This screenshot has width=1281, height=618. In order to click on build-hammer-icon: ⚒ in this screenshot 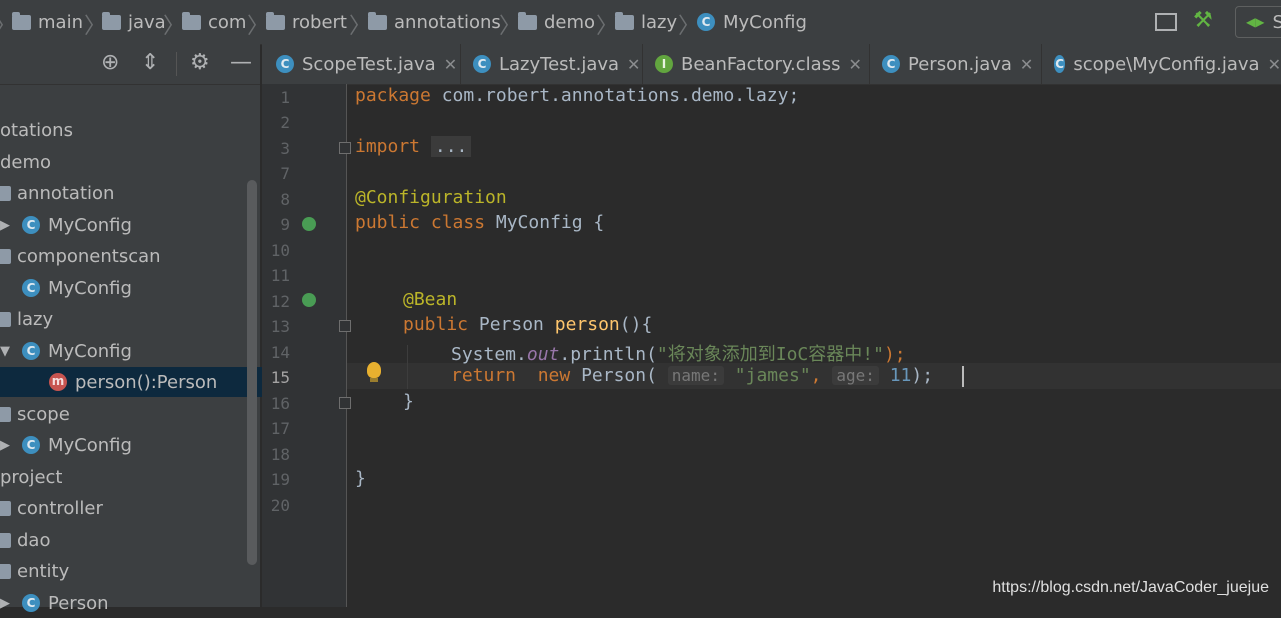, I will do `click(1203, 20)`.